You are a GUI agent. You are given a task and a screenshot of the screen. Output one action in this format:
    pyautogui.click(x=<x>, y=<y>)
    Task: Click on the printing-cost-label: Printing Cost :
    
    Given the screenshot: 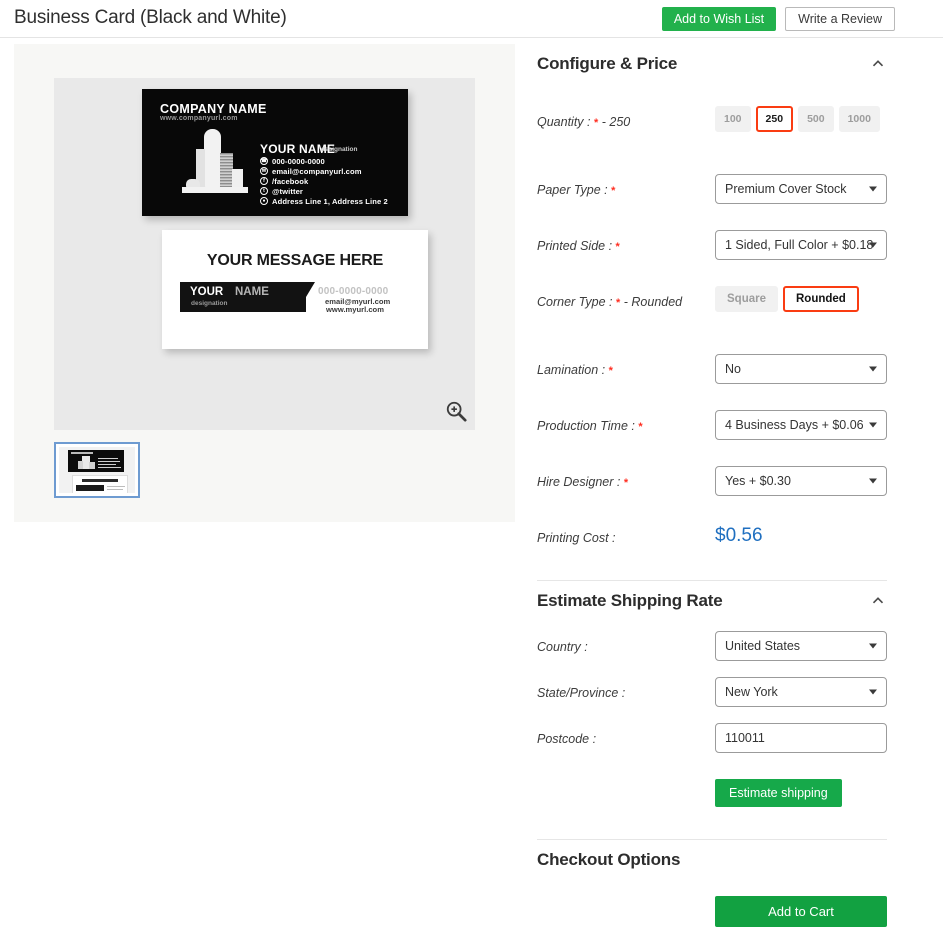 What is the action you would take?
    pyautogui.click(x=576, y=538)
    